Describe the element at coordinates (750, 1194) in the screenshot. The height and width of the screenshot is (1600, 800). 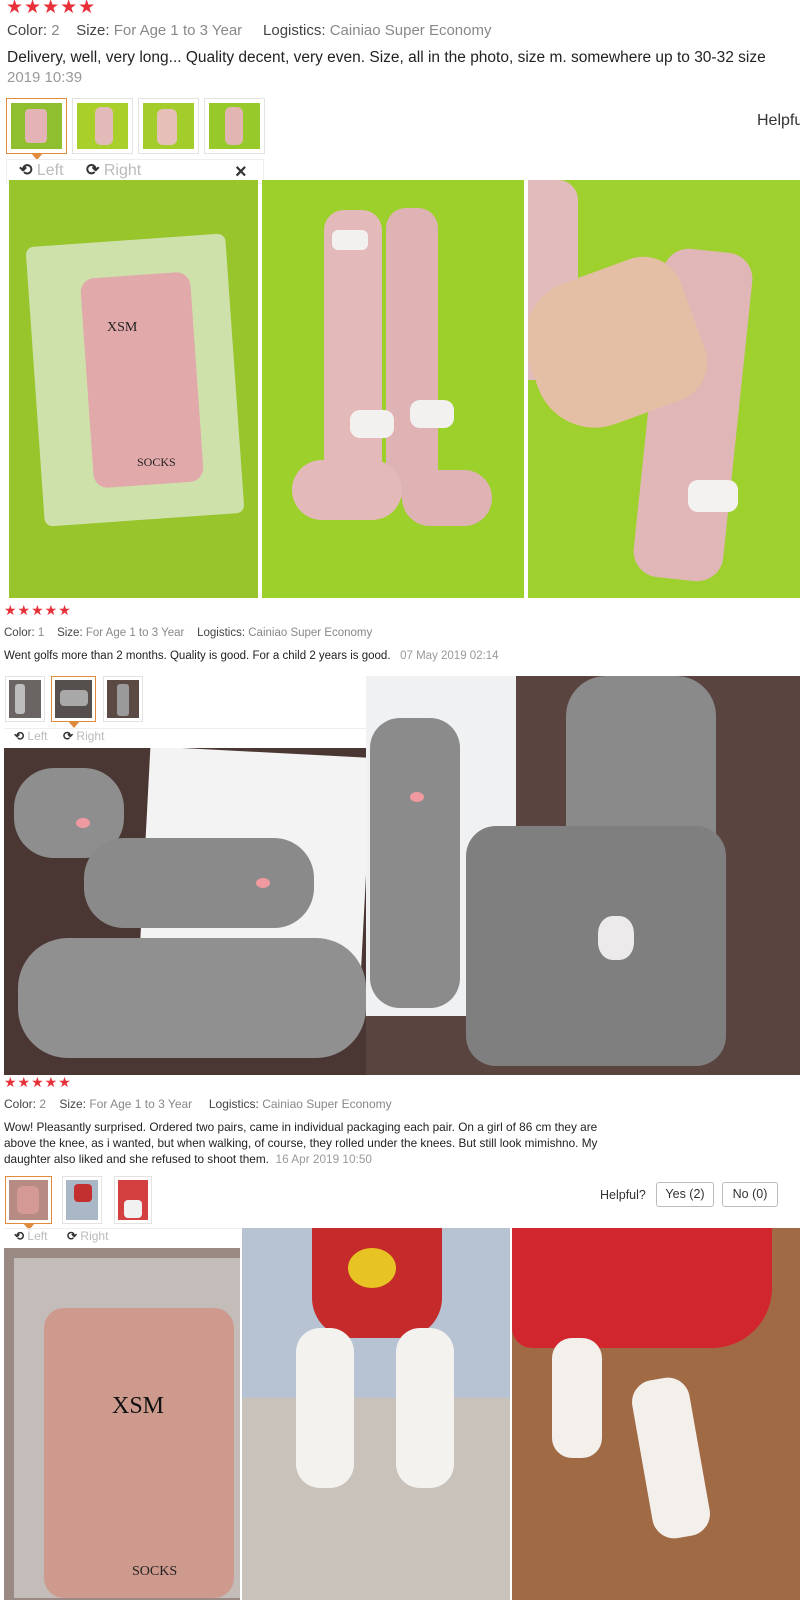
I see `helpful-no-button: No (0)` at that location.